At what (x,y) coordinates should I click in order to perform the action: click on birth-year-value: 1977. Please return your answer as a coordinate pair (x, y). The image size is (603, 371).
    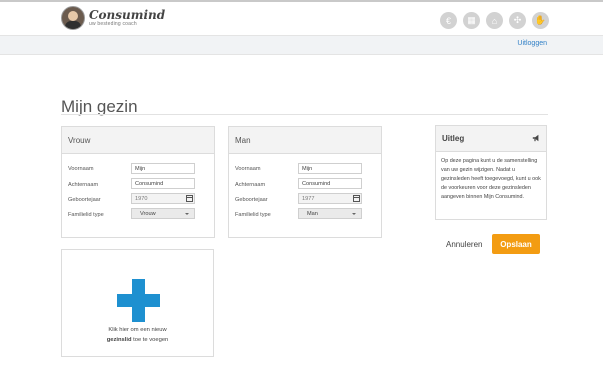
    Looking at the image, I should click on (308, 199).